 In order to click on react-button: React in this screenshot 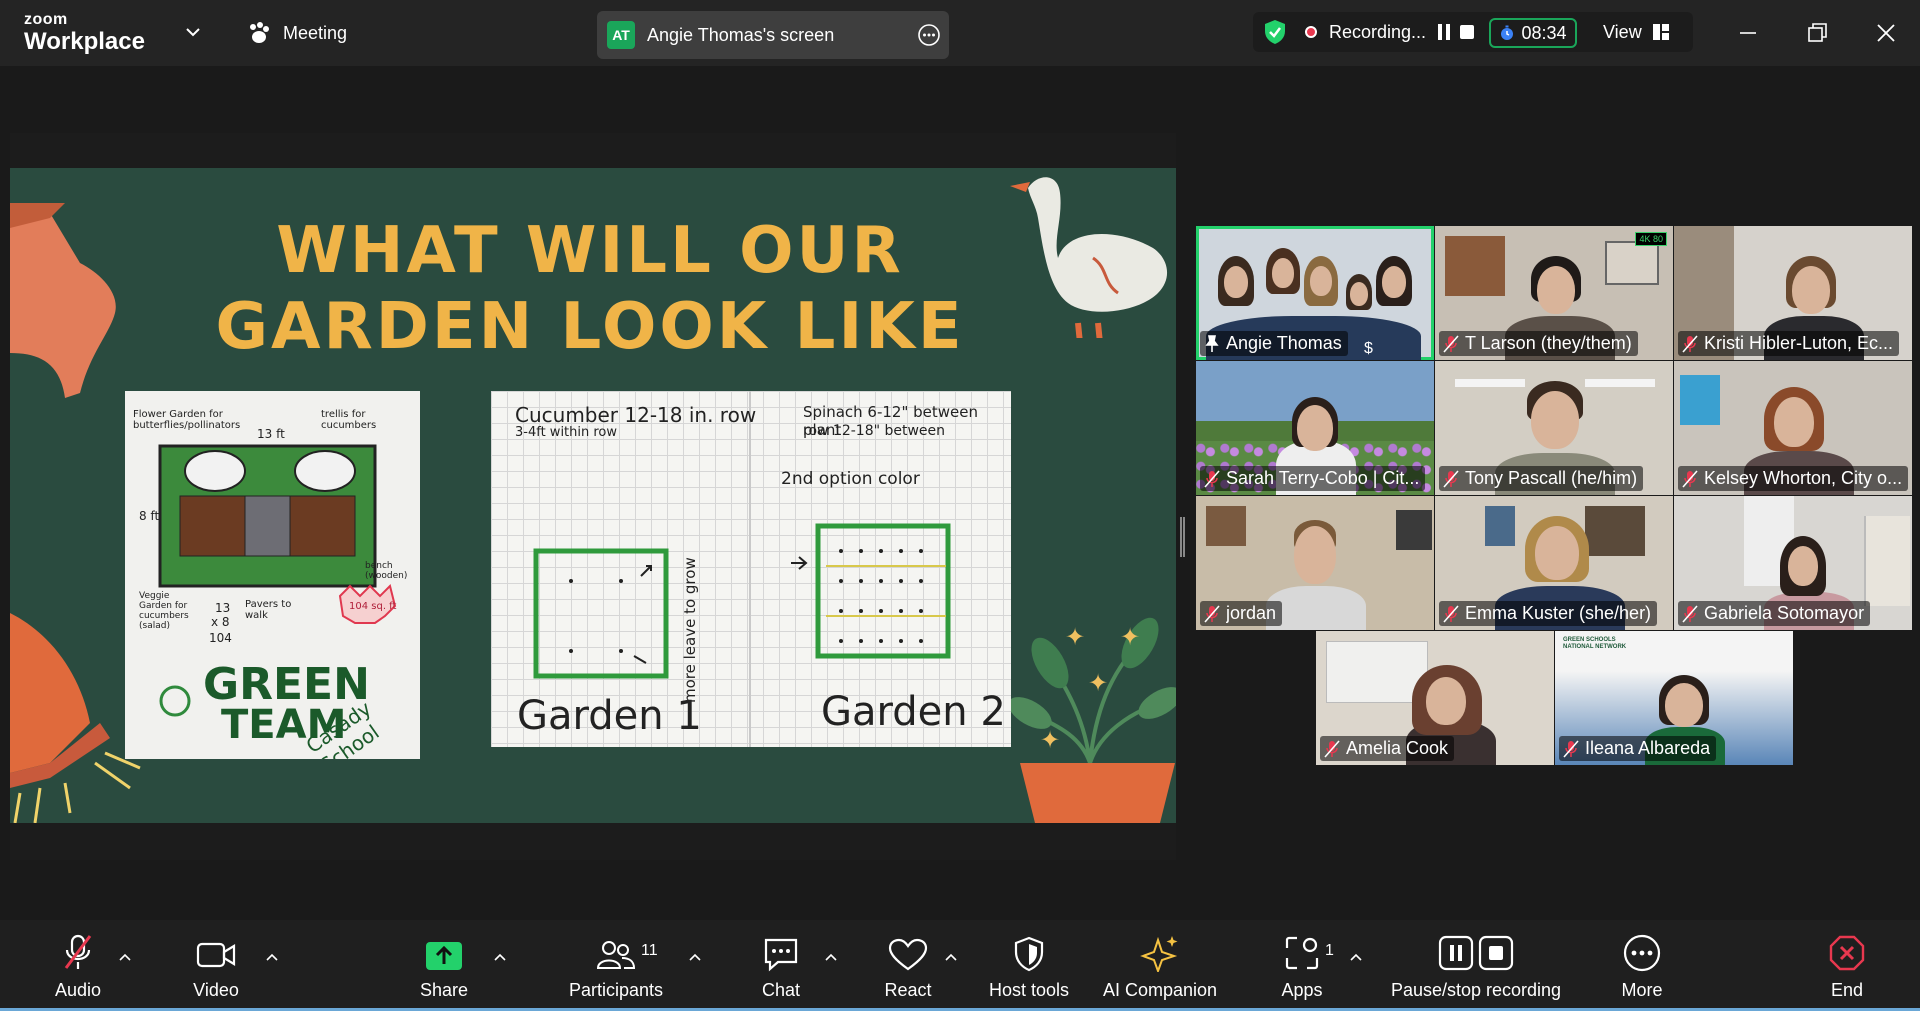, I will do `click(908, 965)`.